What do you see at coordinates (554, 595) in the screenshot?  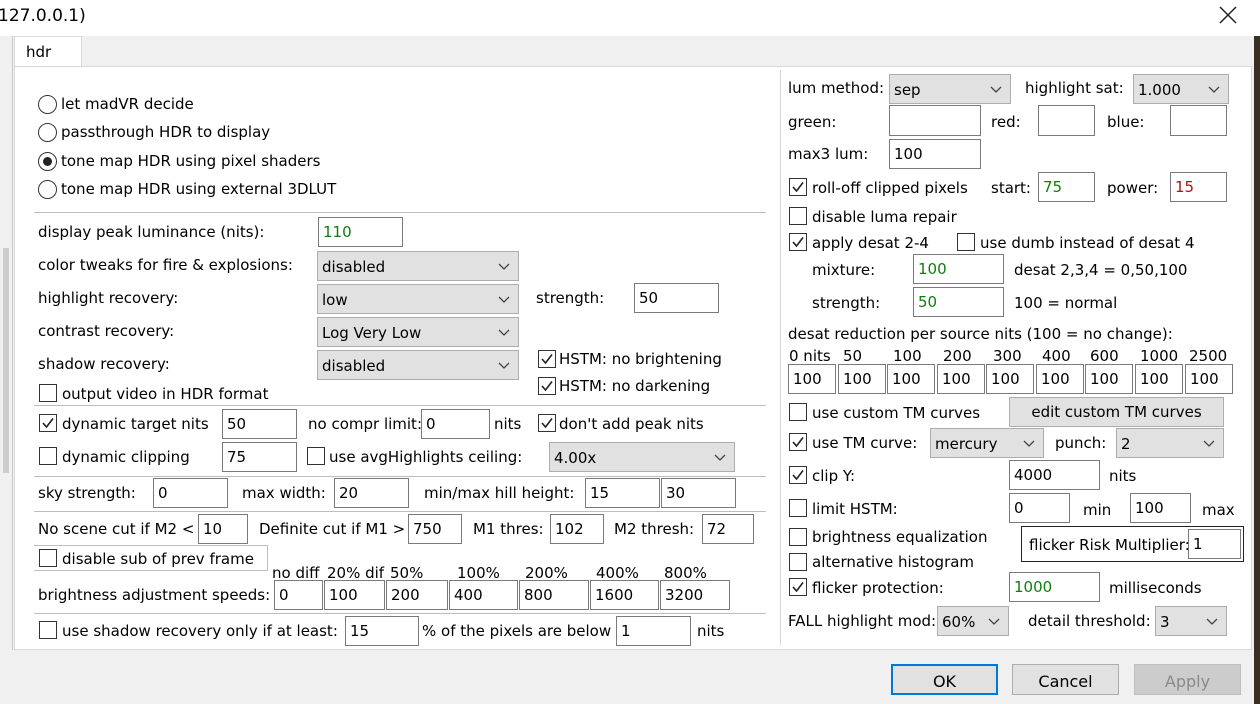 I see `speed-input-4: 800` at bounding box center [554, 595].